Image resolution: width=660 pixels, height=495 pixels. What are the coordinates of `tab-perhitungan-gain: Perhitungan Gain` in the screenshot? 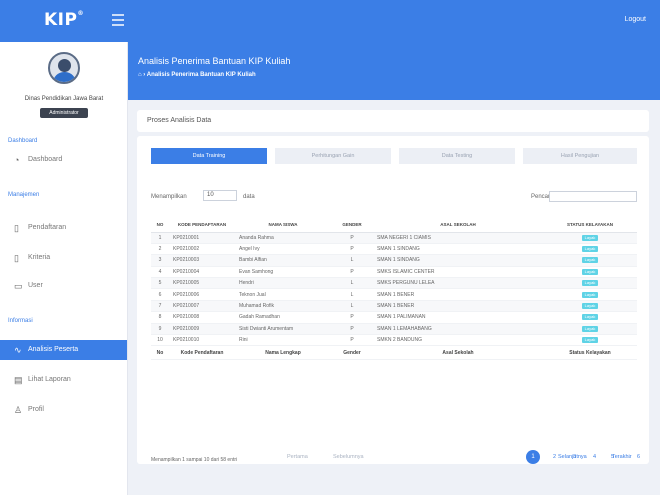 It's located at (333, 156).